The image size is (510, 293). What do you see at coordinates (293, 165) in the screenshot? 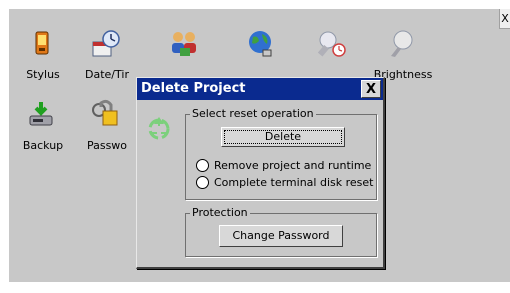
I see `radio-remove-project-label: Remove project and runtime` at bounding box center [293, 165].